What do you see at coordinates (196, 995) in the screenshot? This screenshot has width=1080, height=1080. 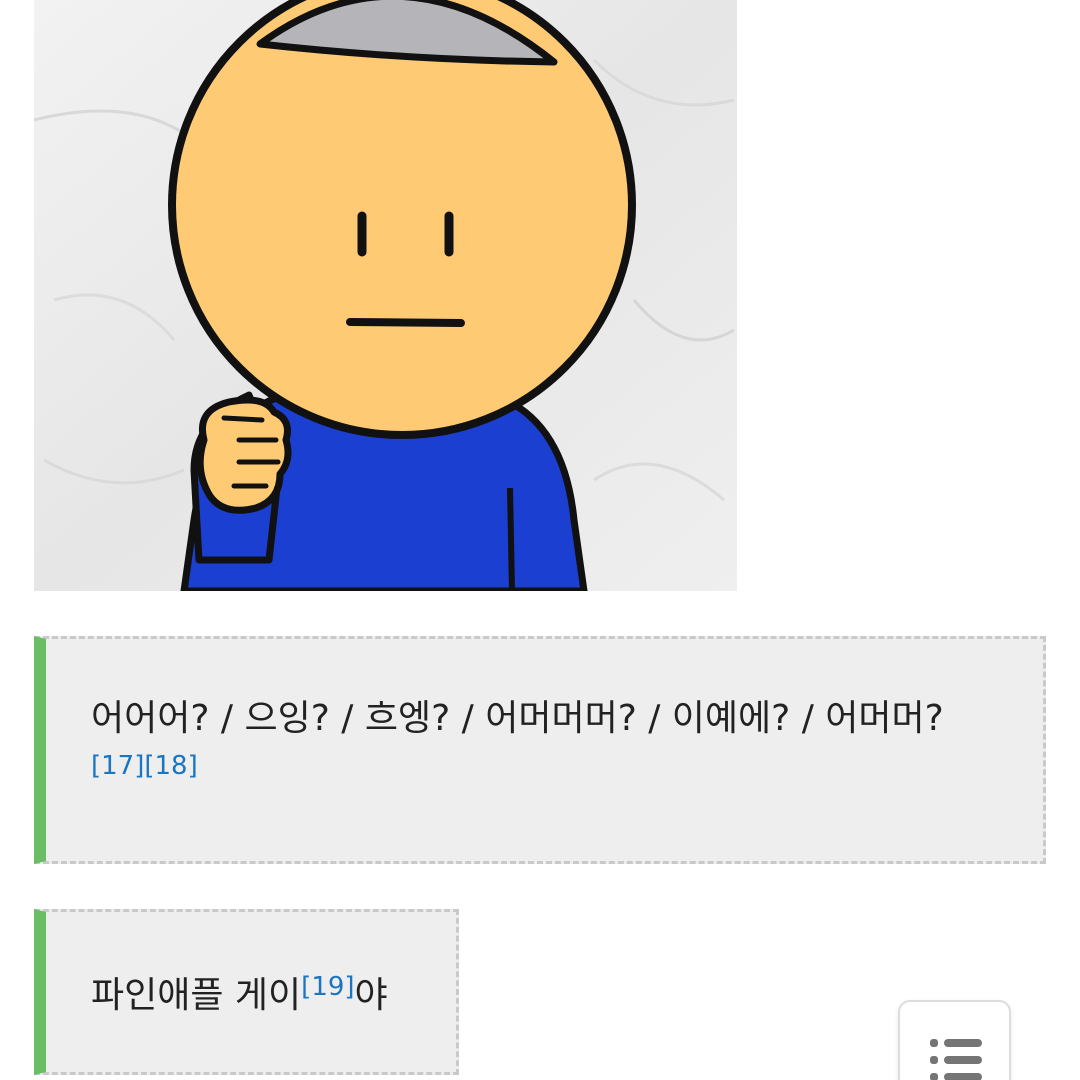 I see `quote-text: 파인애플 게이` at bounding box center [196, 995].